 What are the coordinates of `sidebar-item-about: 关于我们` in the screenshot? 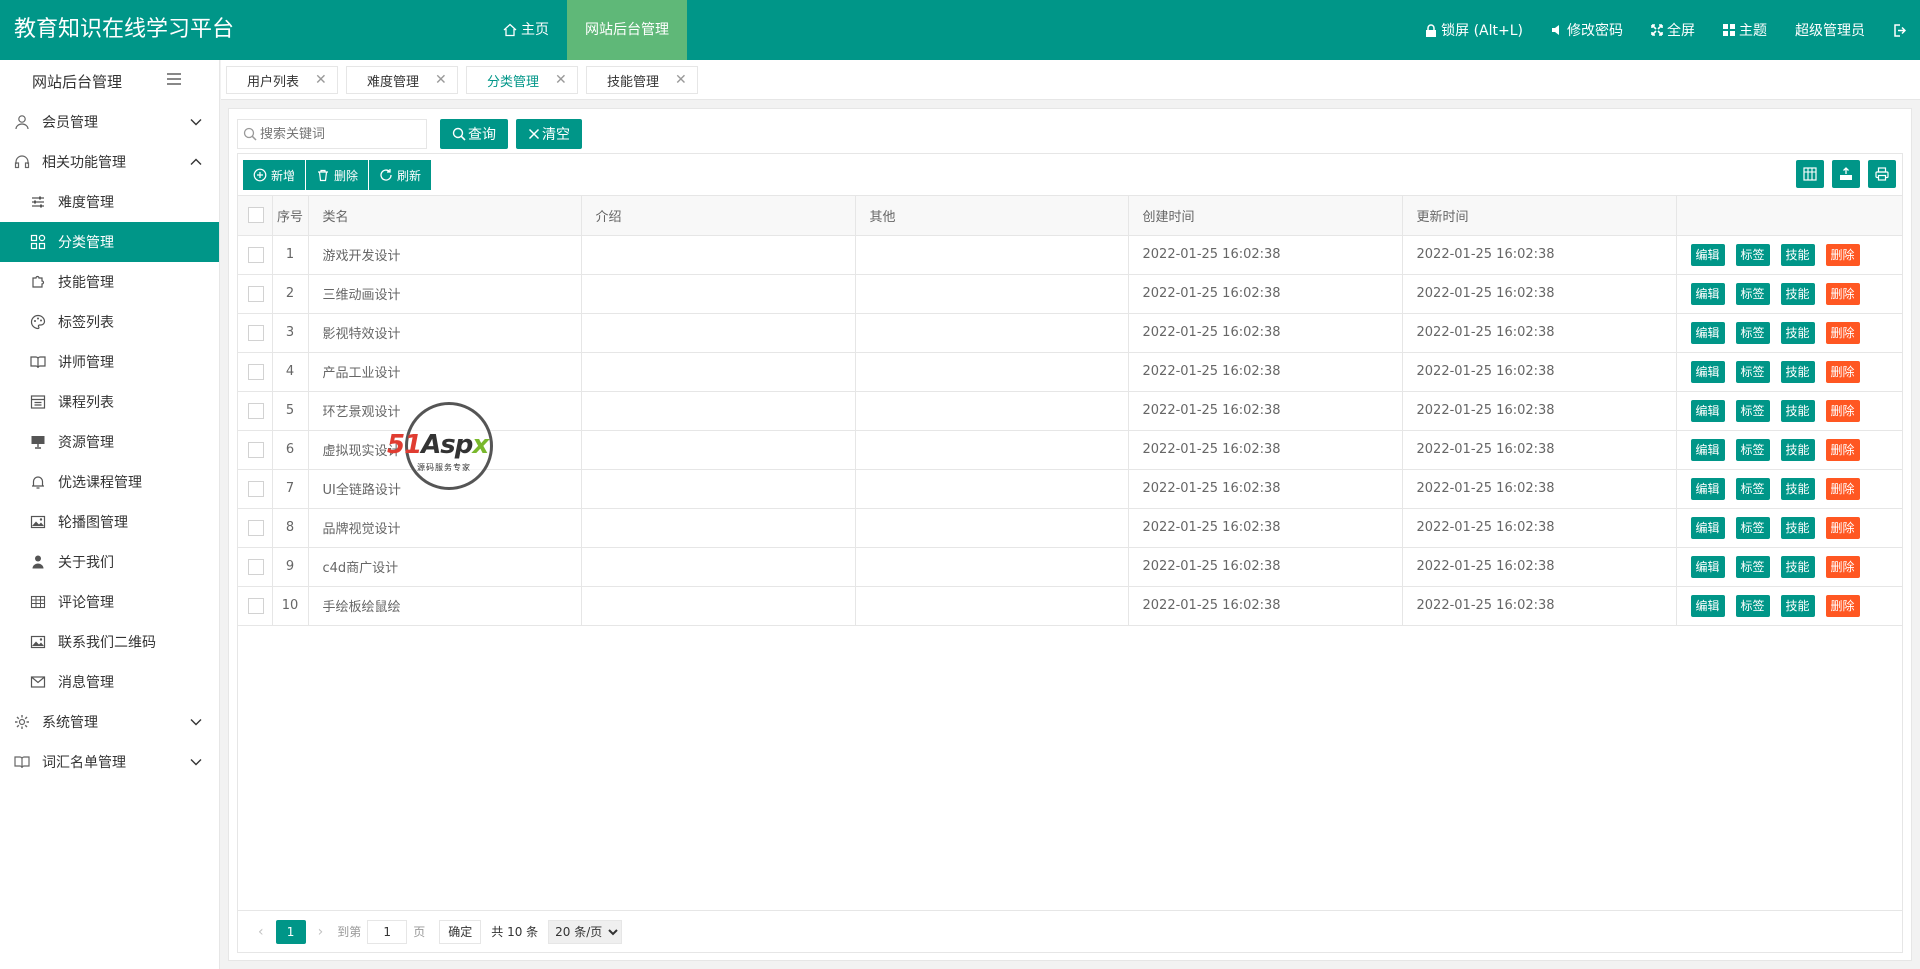 It's located at (109, 562).